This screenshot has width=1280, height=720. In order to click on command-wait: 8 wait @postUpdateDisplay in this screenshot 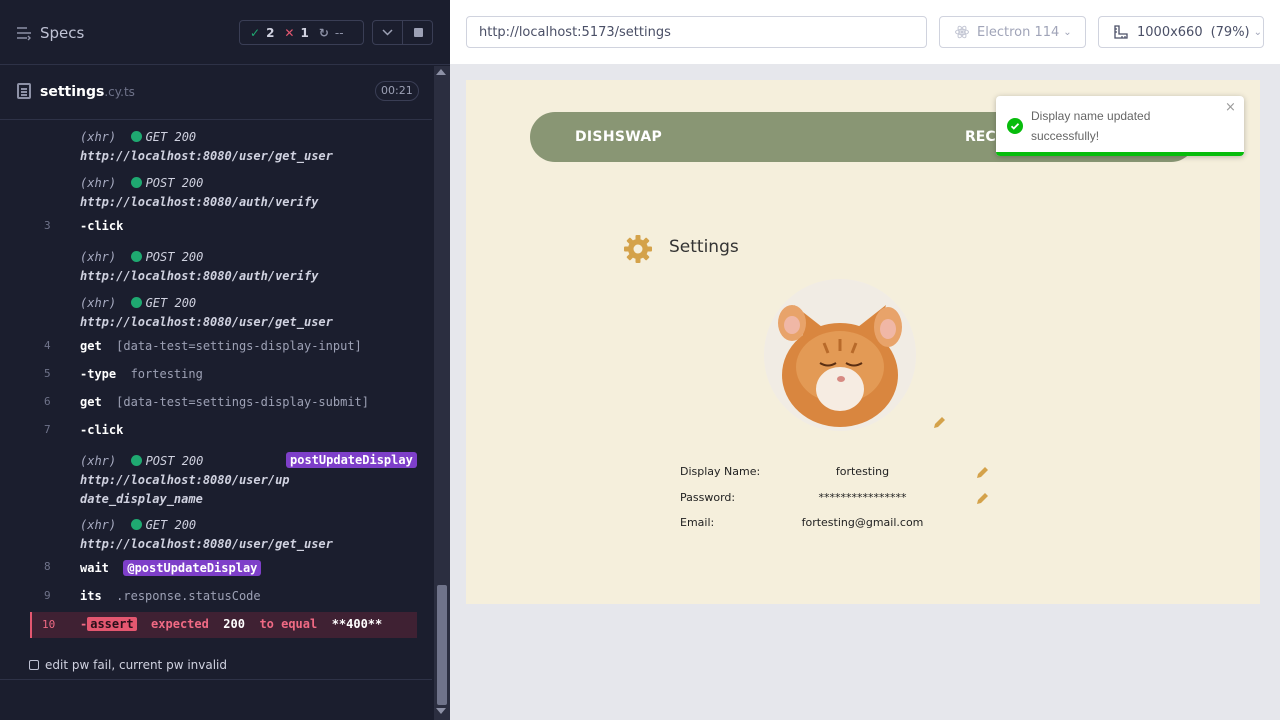, I will do `click(223, 570)`.